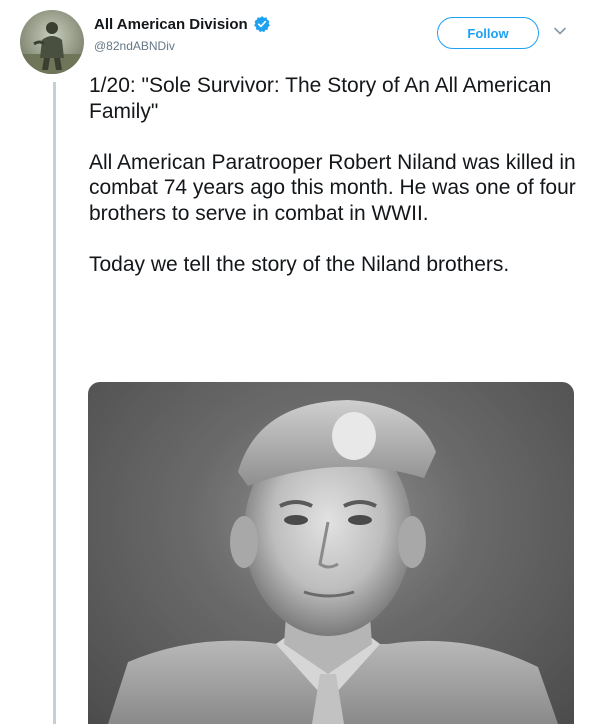 This screenshot has width=599, height=724. Describe the element at coordinates (560, 31) in the screenshot. I see `chevron-down-icon` at that location.